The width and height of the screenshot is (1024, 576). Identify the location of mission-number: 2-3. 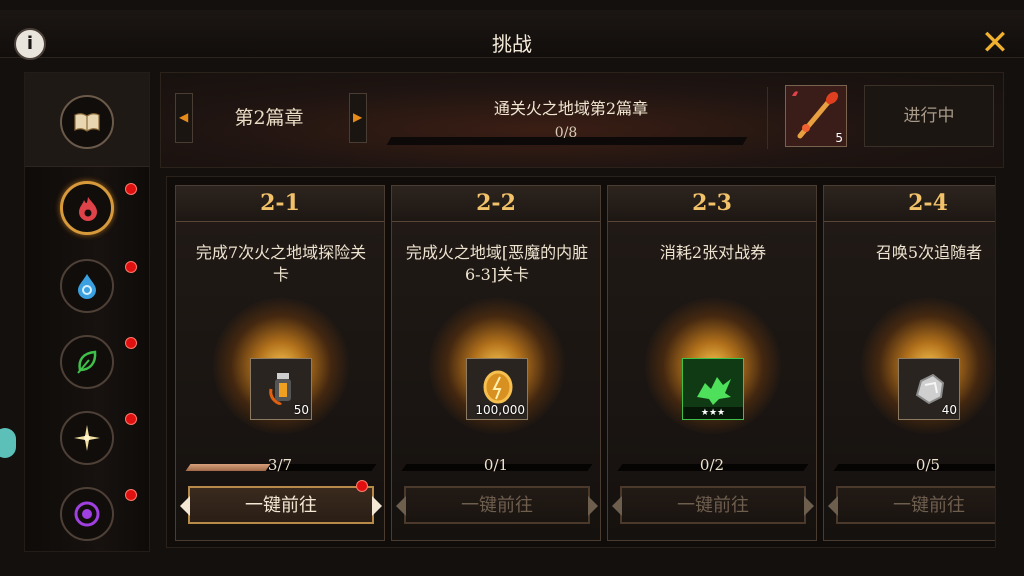
(712, 203).